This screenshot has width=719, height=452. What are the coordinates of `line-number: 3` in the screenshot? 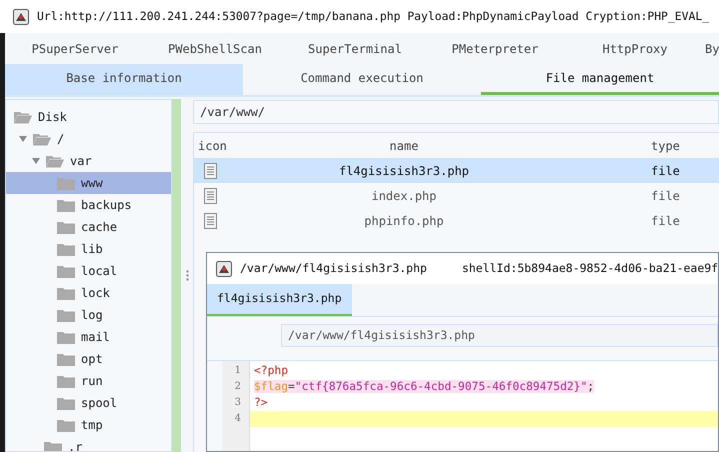 It's located at (238, 403).